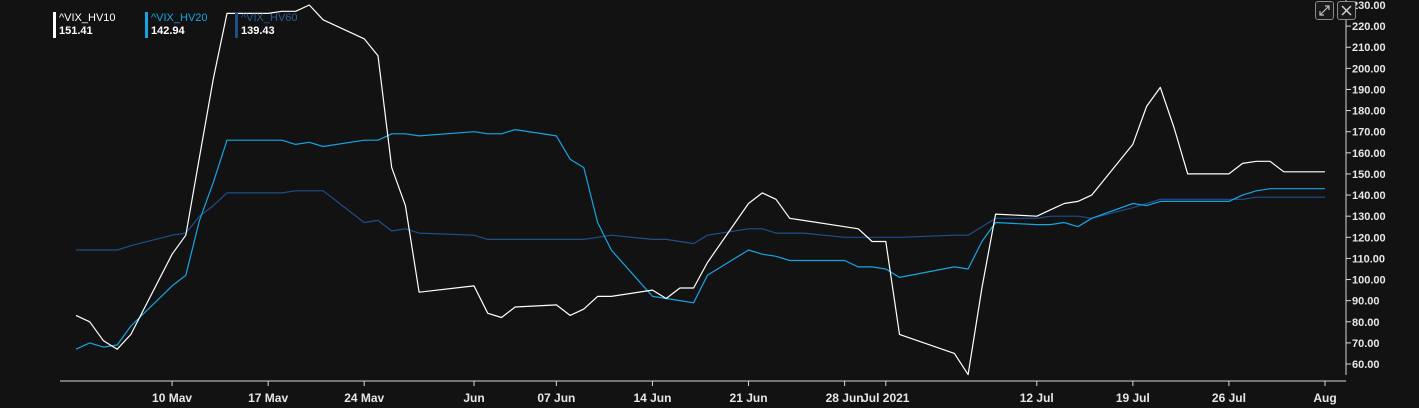  Describe the element at coordinates (1369, 196) in the screenshot. I see `y-tick-label: 140.00` at that location.